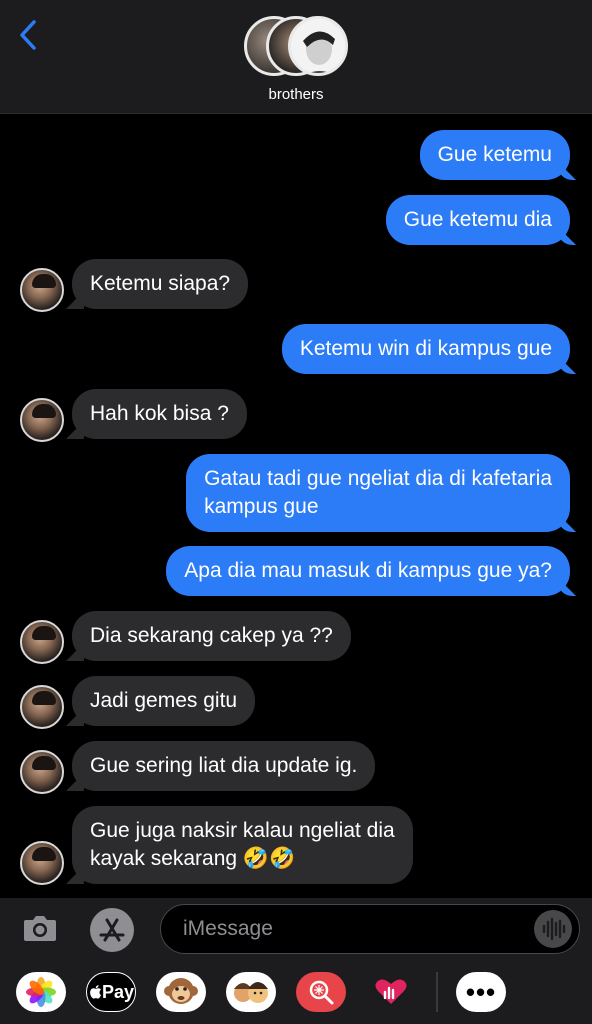 Image resolution: width=592 pixels, height=1024 pixels. Describe the element at coordinates (370, 929) in the screenshot. I see `message-input: iMessage` at that location.